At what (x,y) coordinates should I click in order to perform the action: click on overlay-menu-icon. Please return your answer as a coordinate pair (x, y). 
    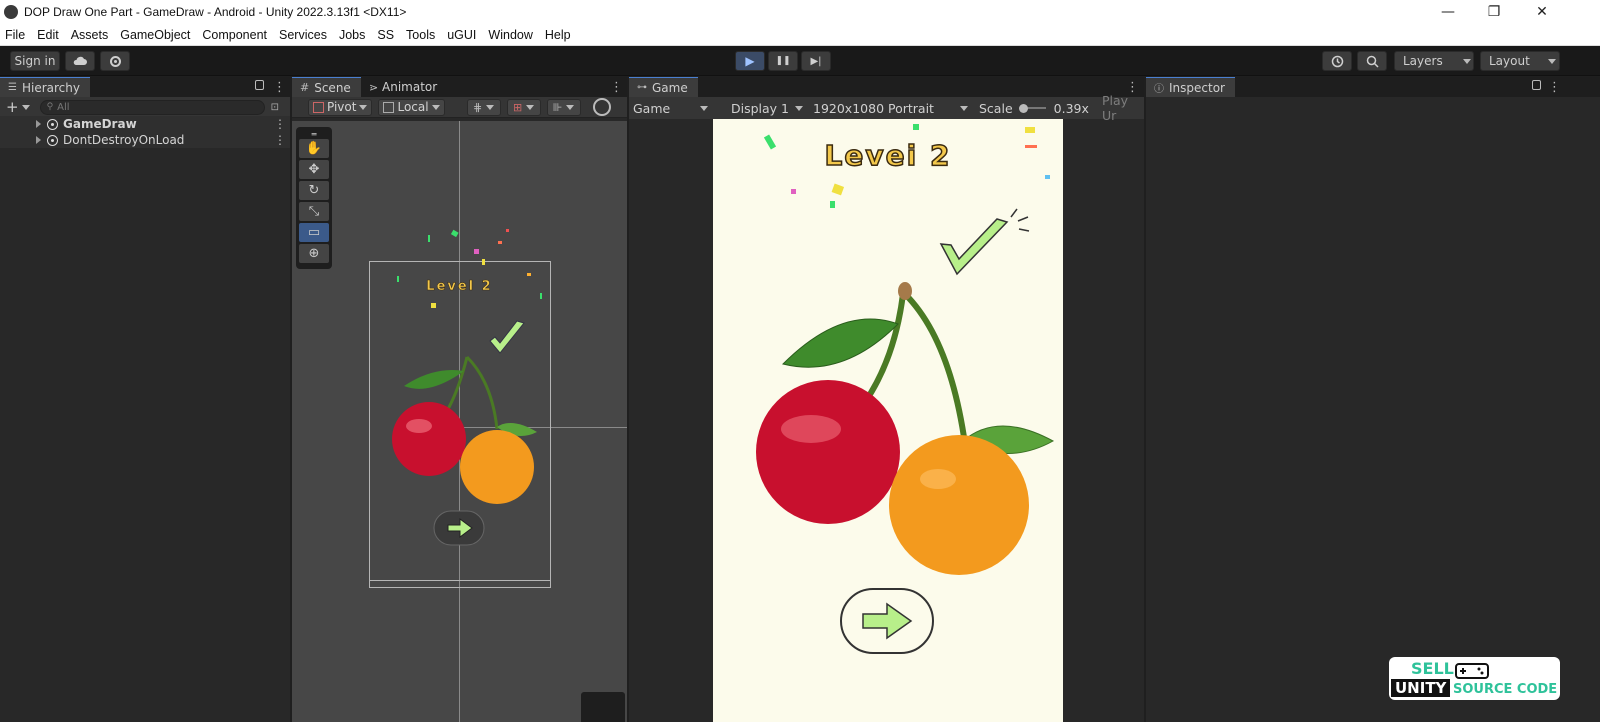
    Looking at the image, I should click on (603, 707).